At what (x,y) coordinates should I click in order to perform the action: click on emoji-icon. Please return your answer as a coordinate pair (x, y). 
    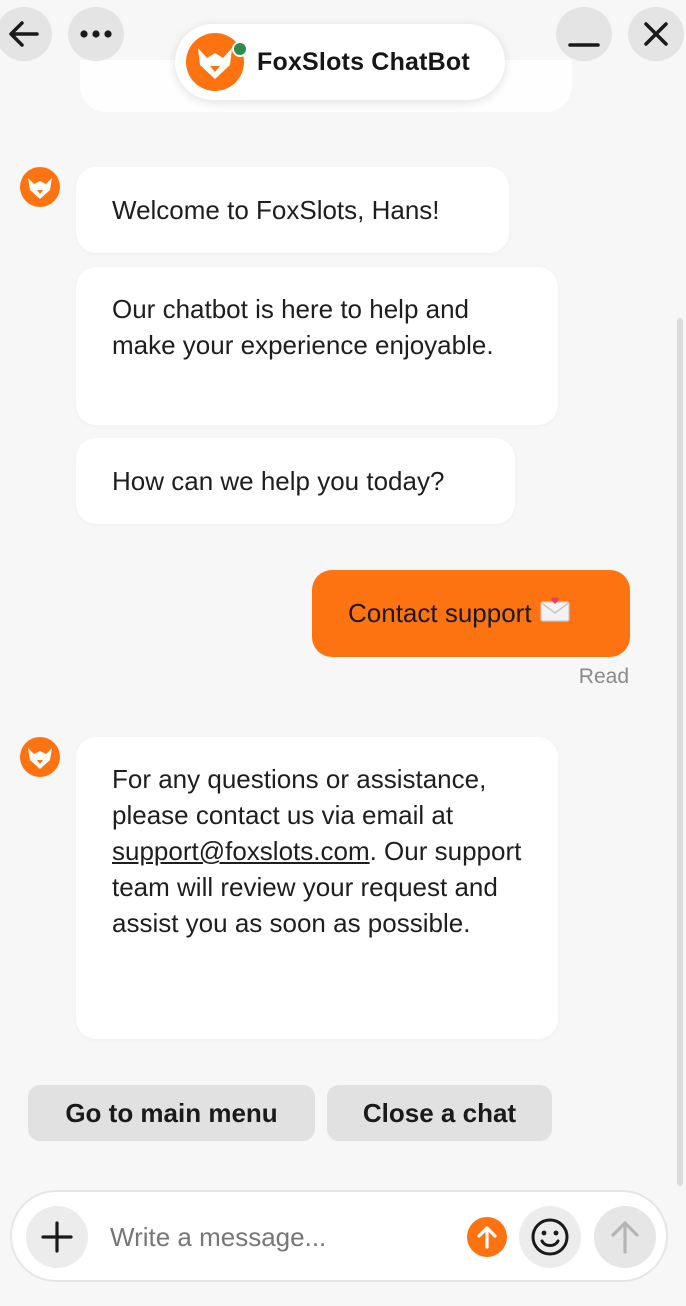
    Looking at the image, I should click on (550, 1237).